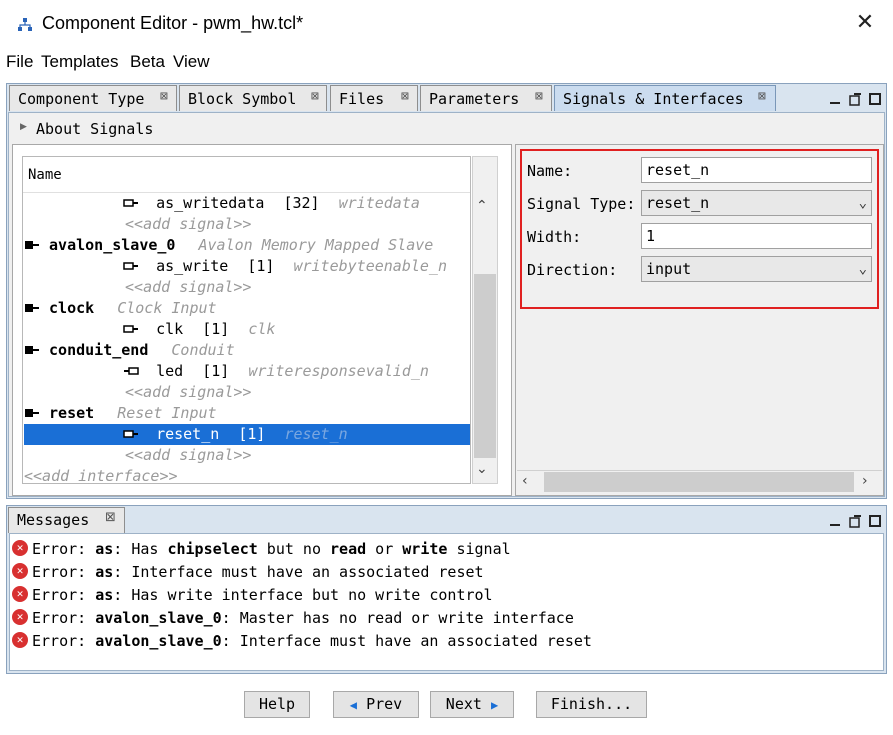 The width and height of the screenshot is (893, 735). What do you see at coordinates (525, 481) in the screenshot?
I see `scroll-left-icon: ‹` at bounding box center [525, 481].